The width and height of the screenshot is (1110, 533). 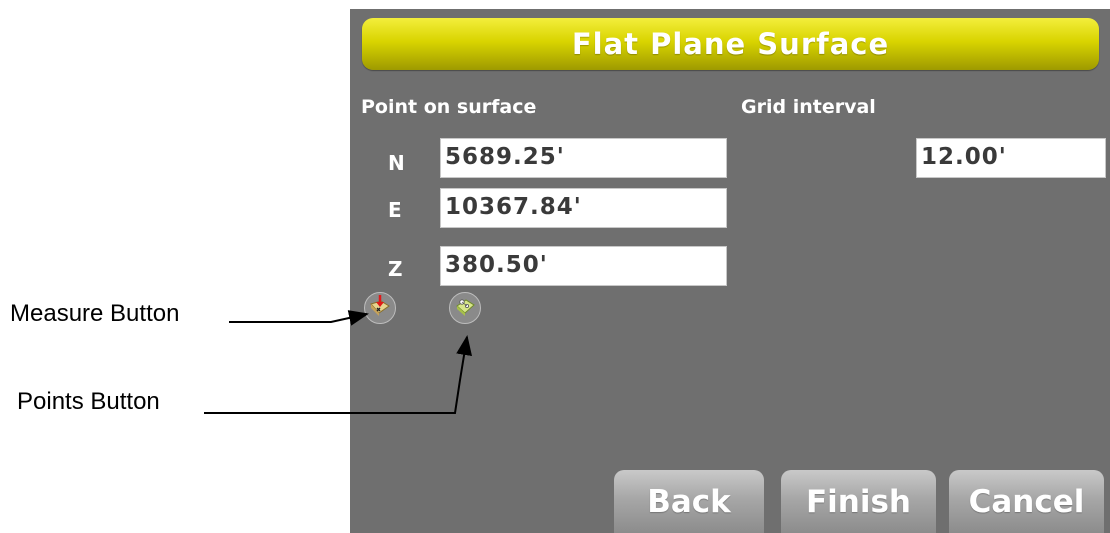 What do you see at coordinates (338, 374) in the screenshot?
I see `points-callout-line` at bounding box center [338, 374].